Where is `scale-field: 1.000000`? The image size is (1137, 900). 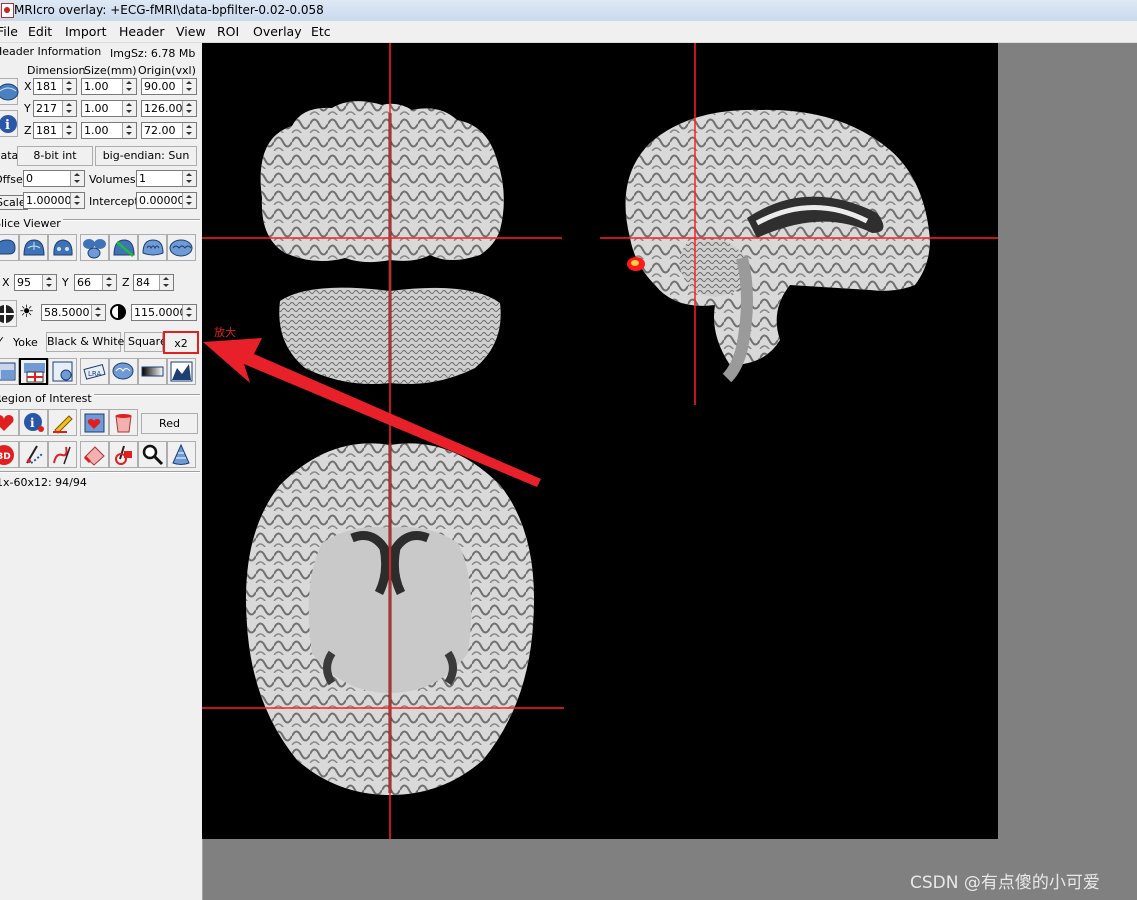
scale-field: 1.000000 is located at coordinates (54, 200).